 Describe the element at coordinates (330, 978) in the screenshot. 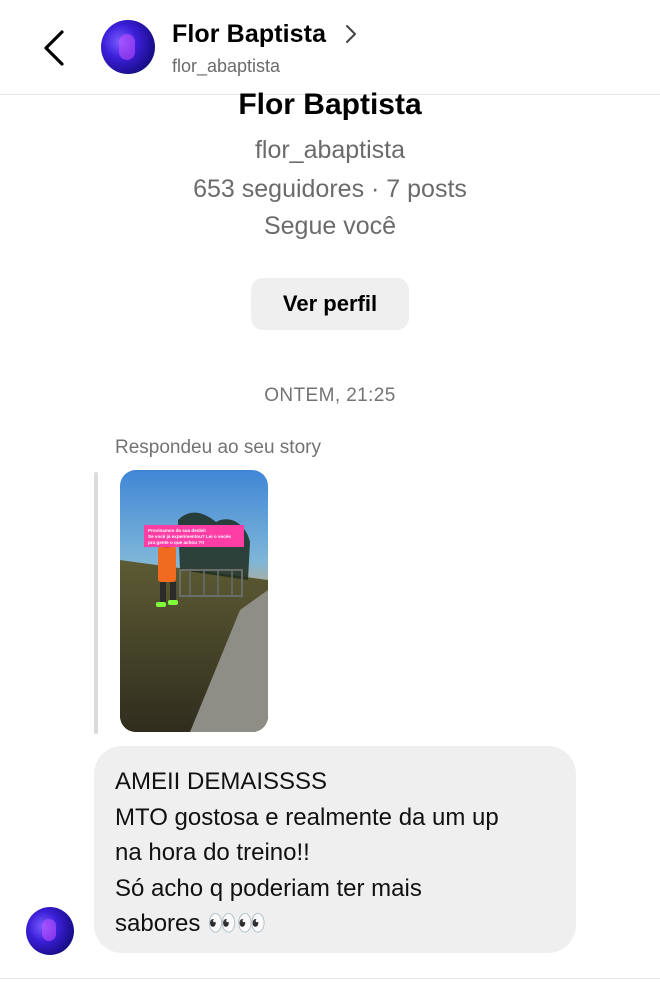

I see `divider` at that location.